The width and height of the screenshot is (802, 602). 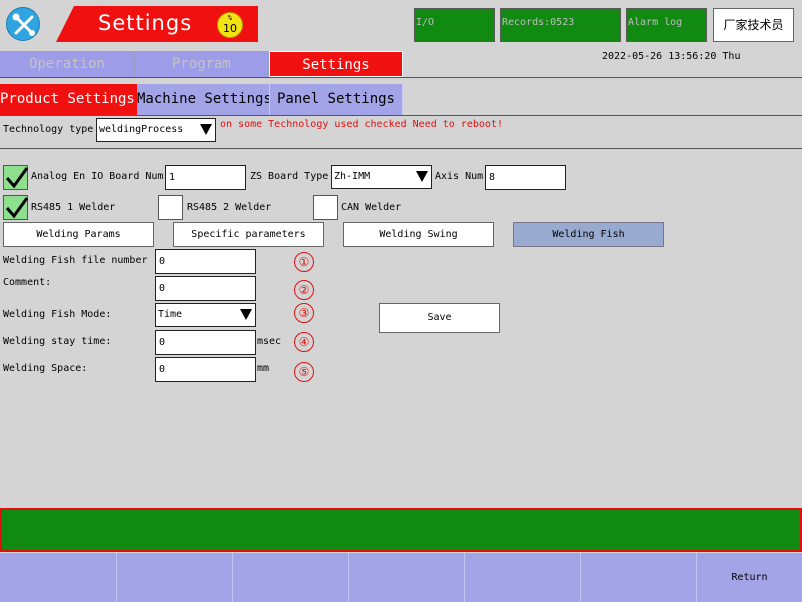 I want to click on fish-mode-label: Welding Fish Mode:, so click(x=57, y=314).